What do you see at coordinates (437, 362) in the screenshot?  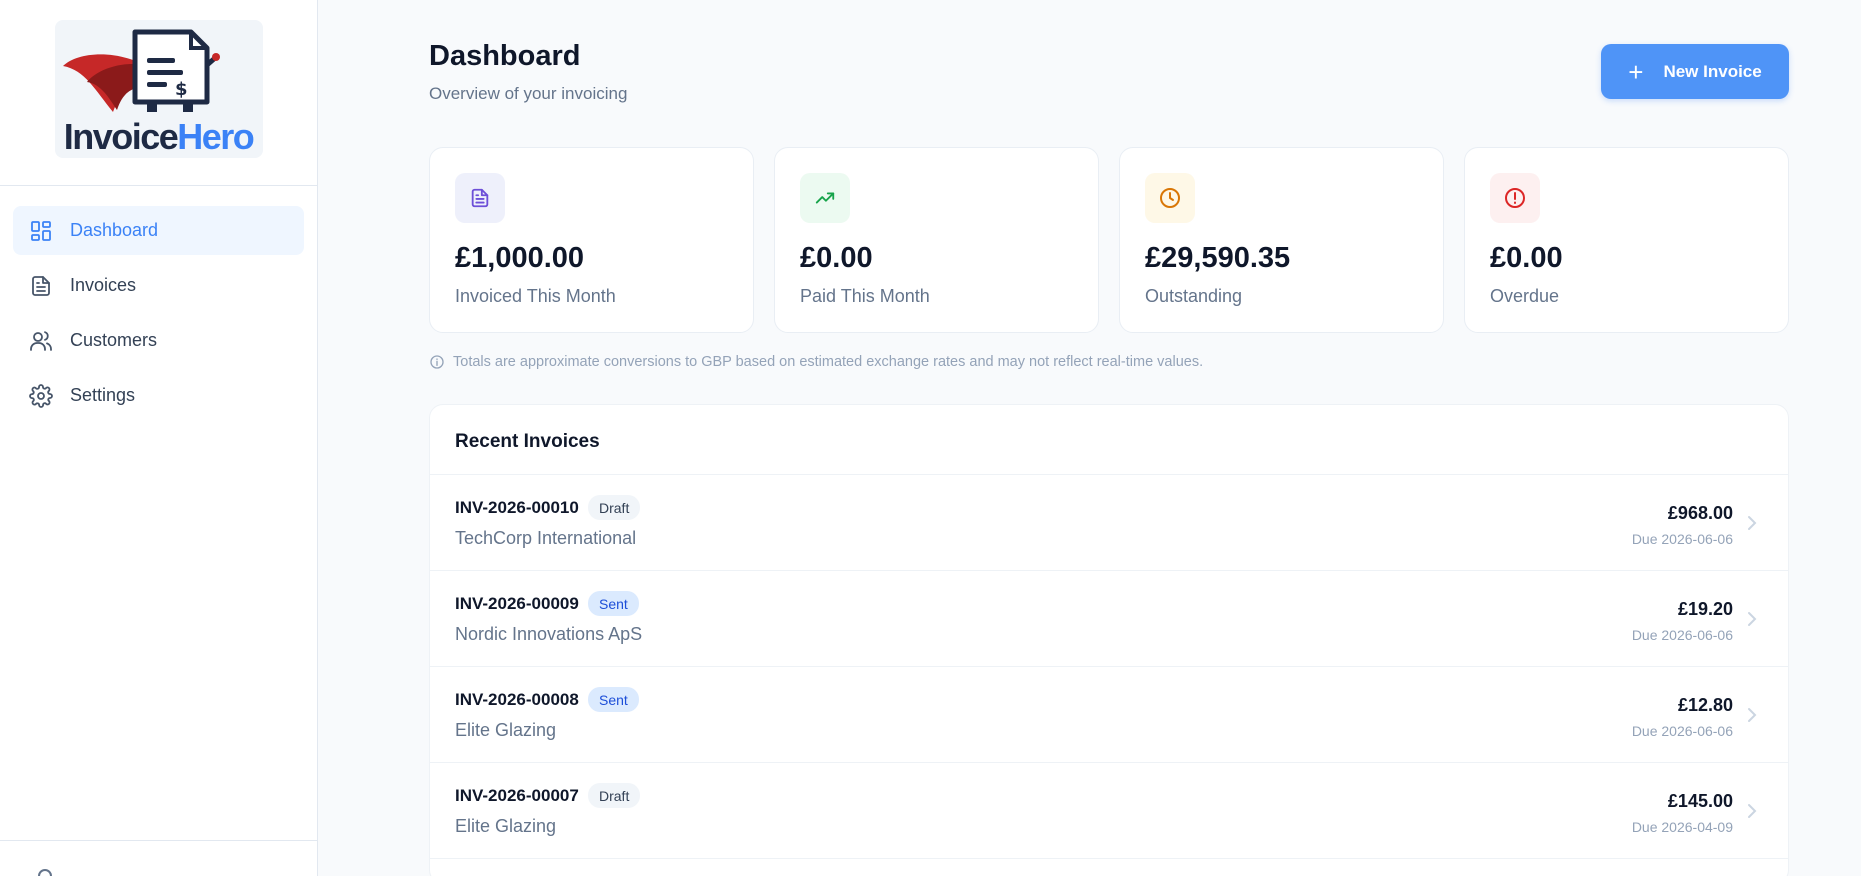 I see `info-icon` at bounding box center [437, 362].